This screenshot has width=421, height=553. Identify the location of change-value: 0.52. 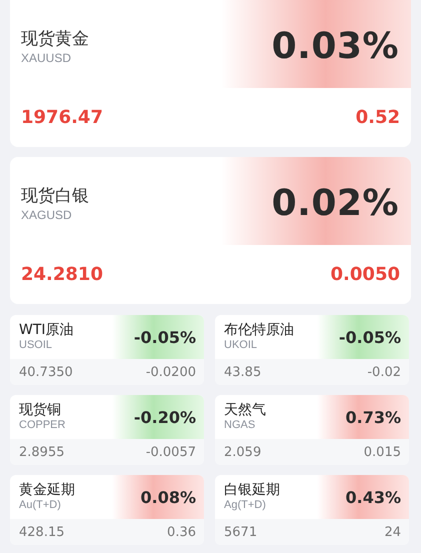
(378, 117).